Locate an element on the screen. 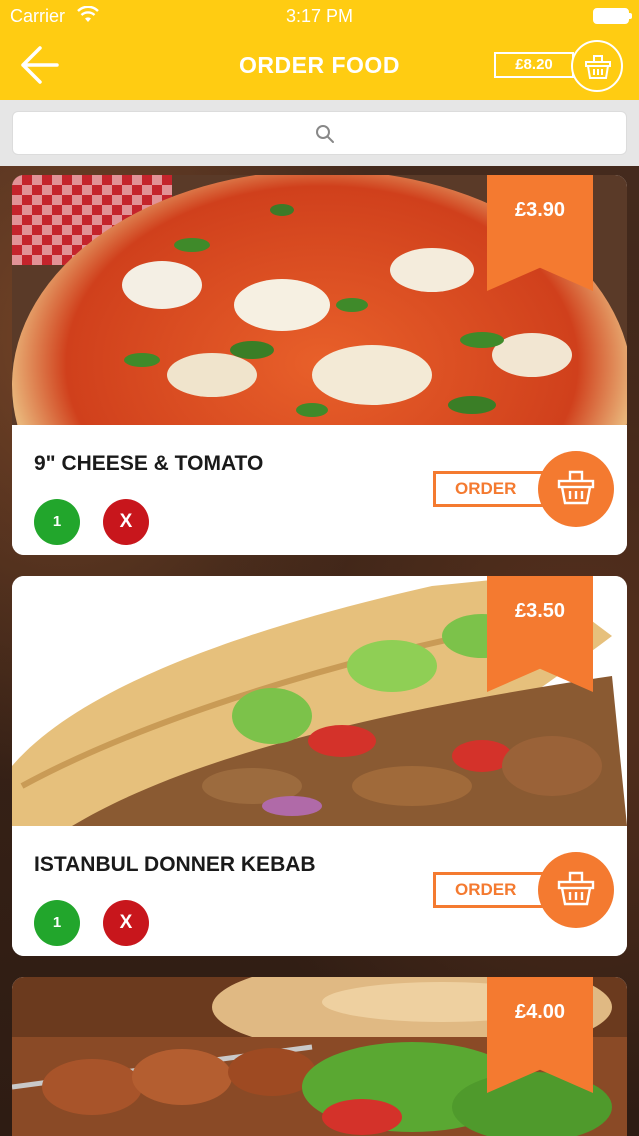  app-header: Carrier 3:17 PM ORDER FOOD £8.20 is located at coordinates (319, 50).